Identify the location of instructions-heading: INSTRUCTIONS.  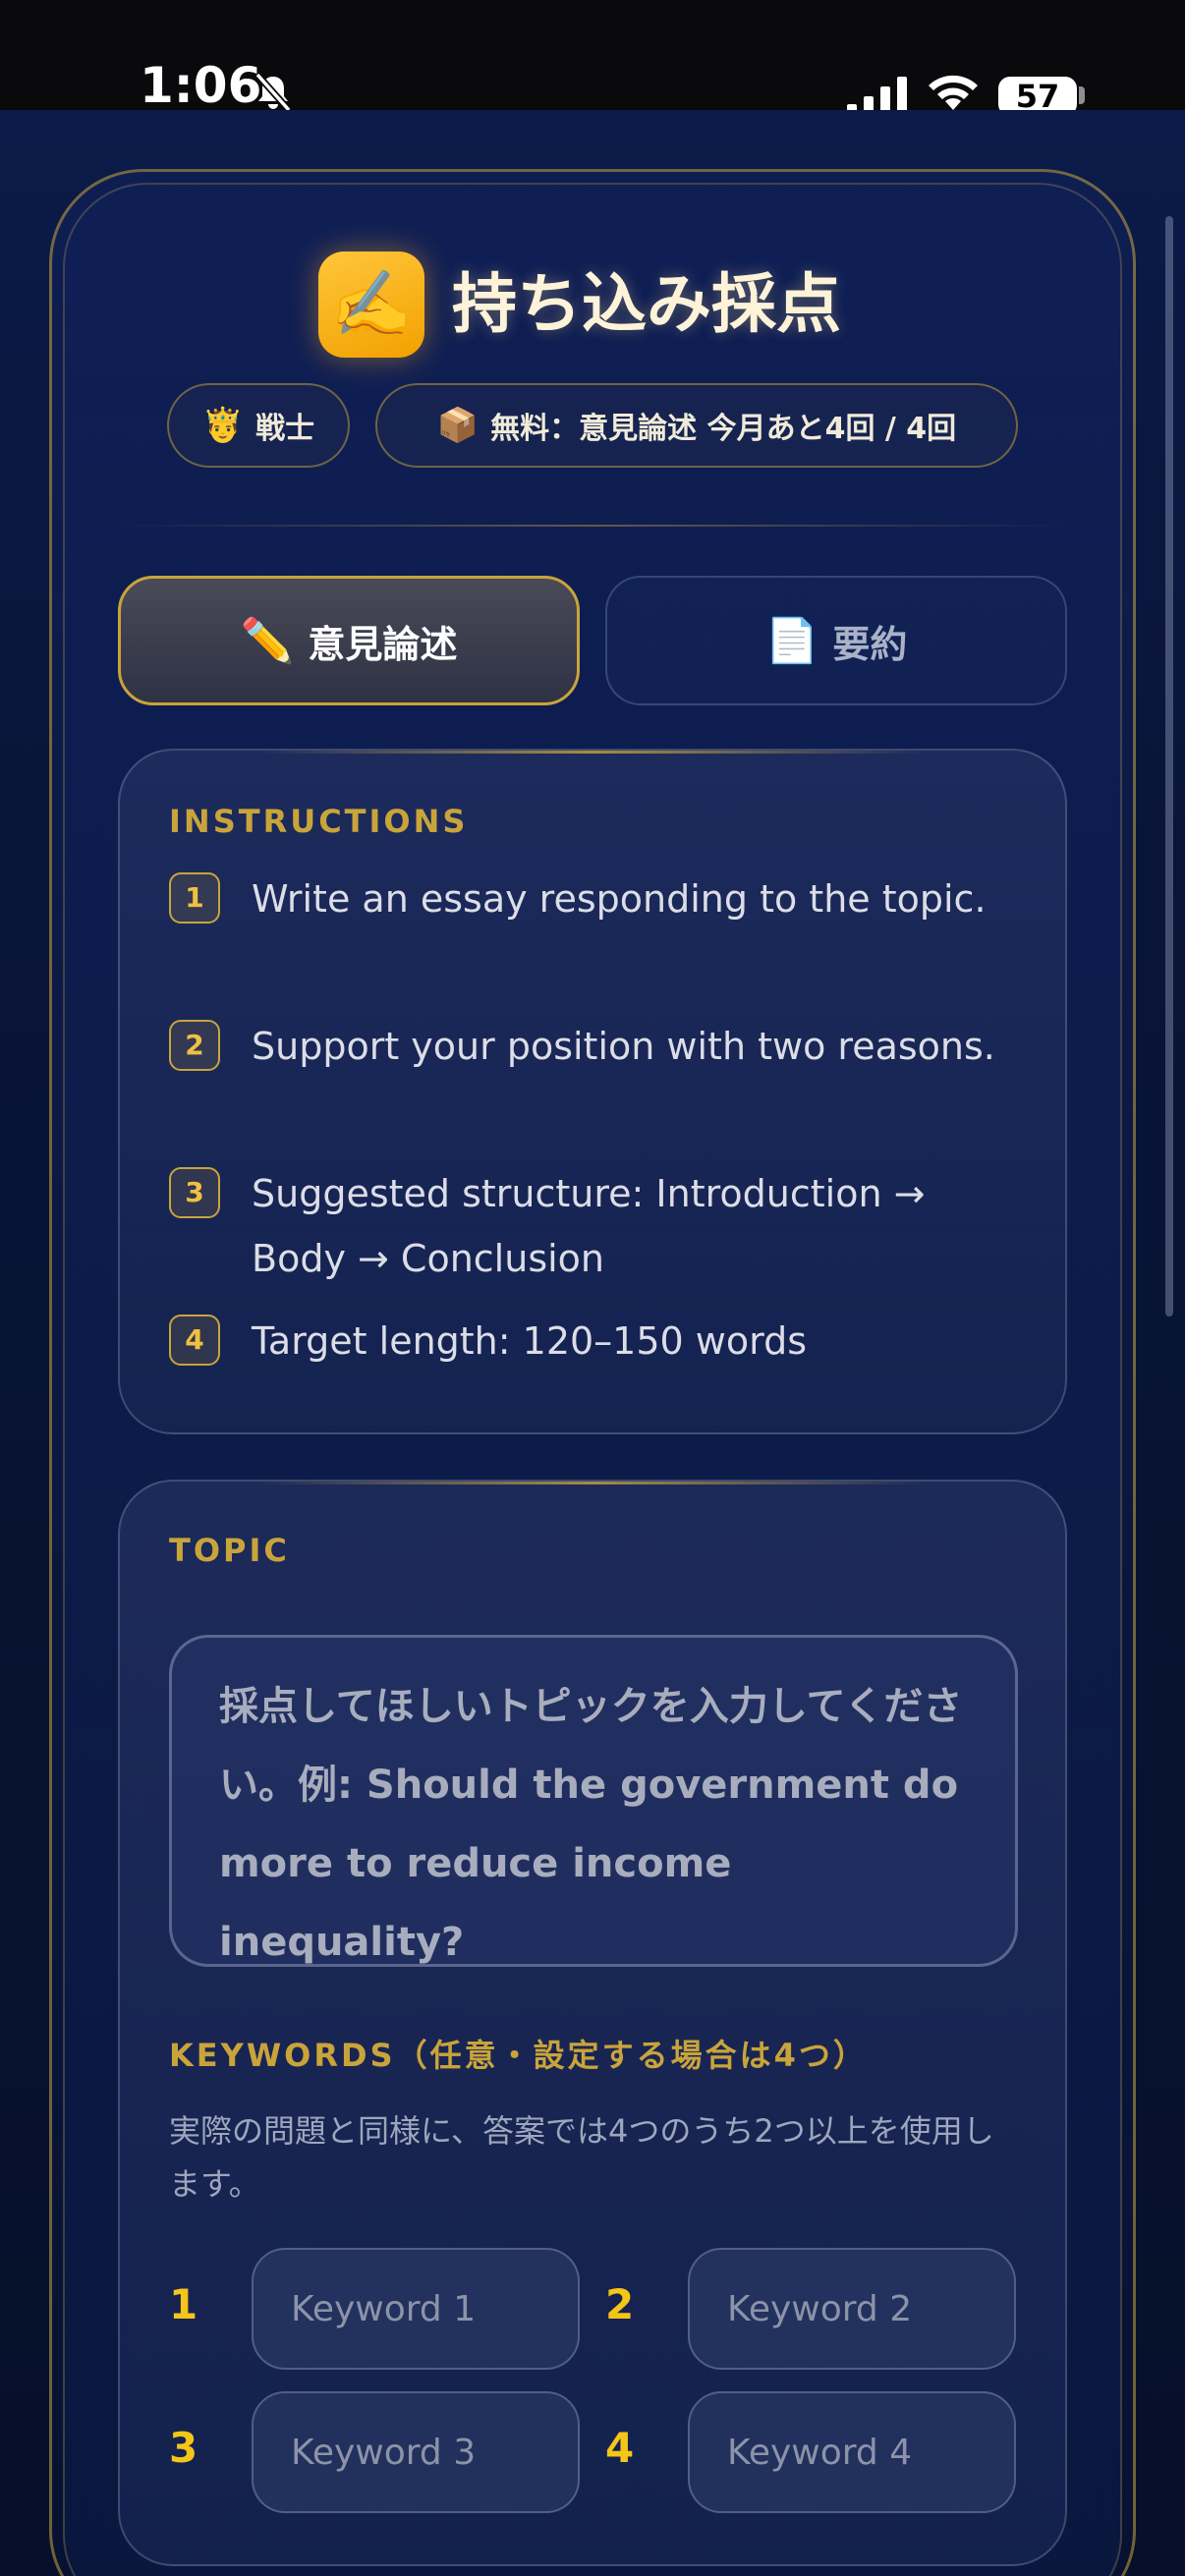
(319, 821).